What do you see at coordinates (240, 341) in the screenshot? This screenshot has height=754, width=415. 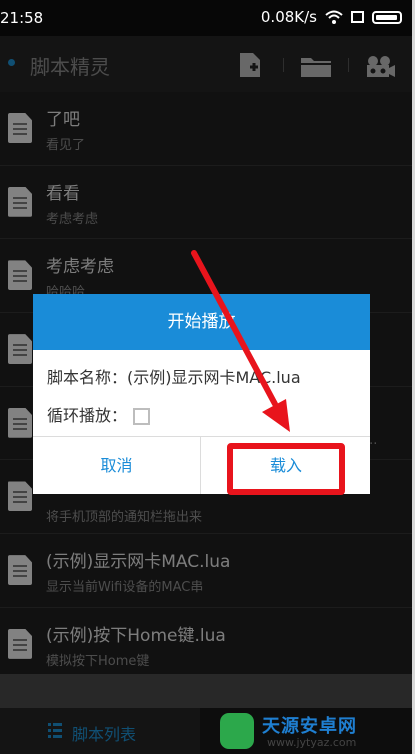 I see `annotation-arrow` at bounding box center [240, 341].